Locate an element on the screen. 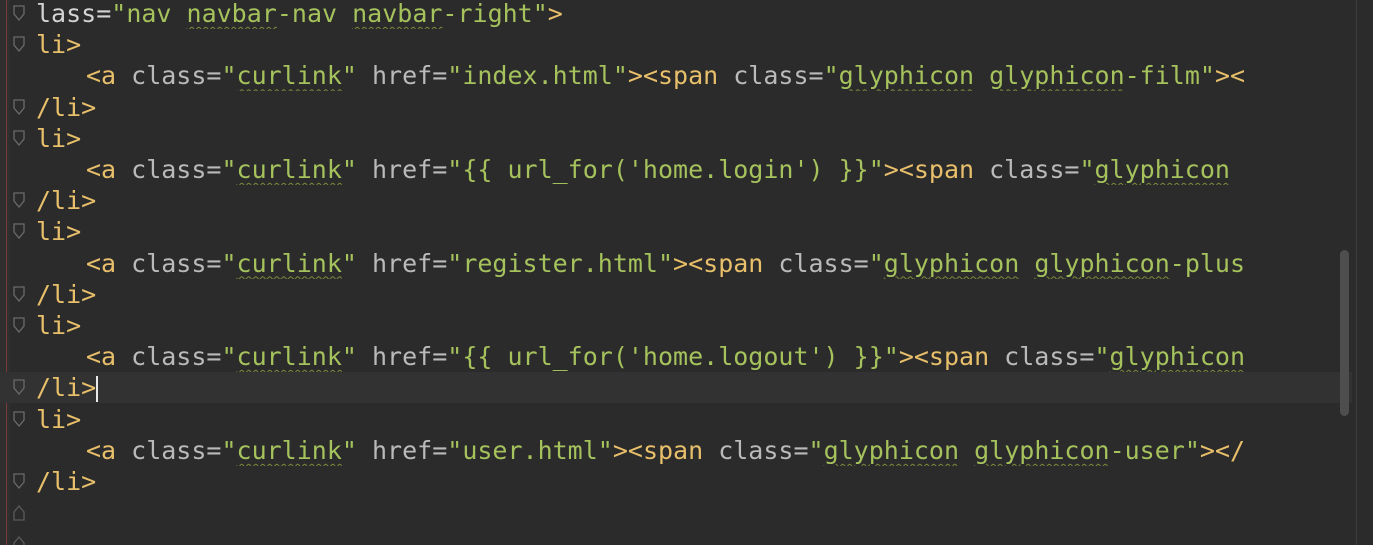 This screenshot has height=545, width=1373. vertical-scrollbar-thumb is located at coordinates (1344, 333).